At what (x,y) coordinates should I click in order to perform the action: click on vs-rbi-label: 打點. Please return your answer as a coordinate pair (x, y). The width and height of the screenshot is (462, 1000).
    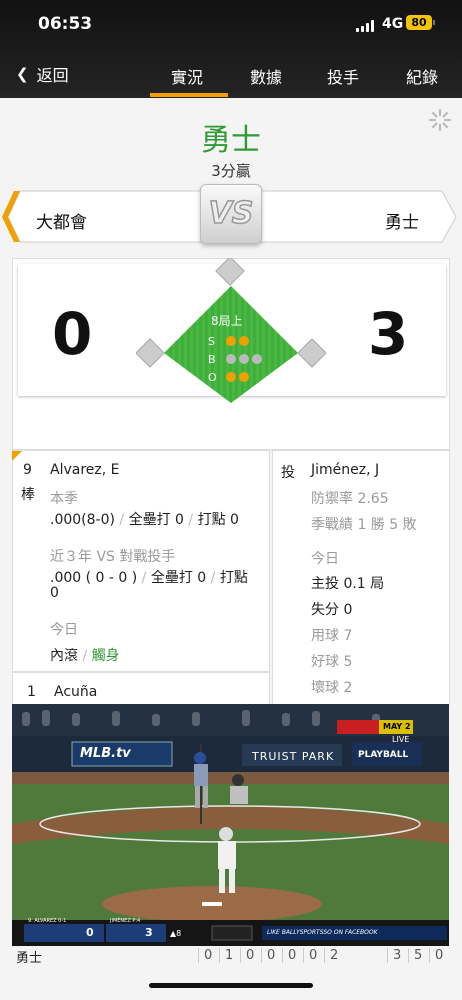
    Looking at the image, I should click on (233, 578).